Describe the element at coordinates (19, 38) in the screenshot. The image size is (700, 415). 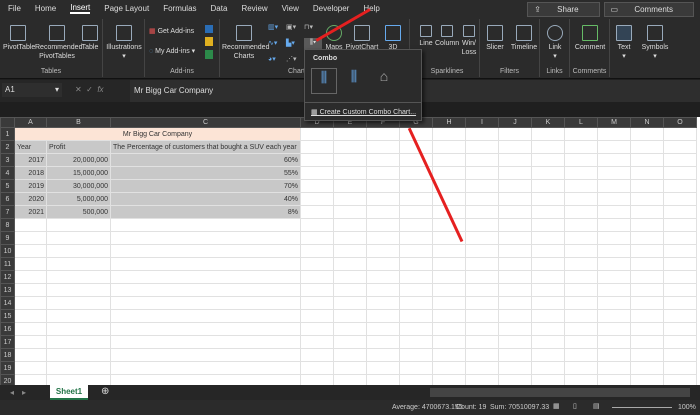
I see `pivottable-button: PivotTable` at that location.